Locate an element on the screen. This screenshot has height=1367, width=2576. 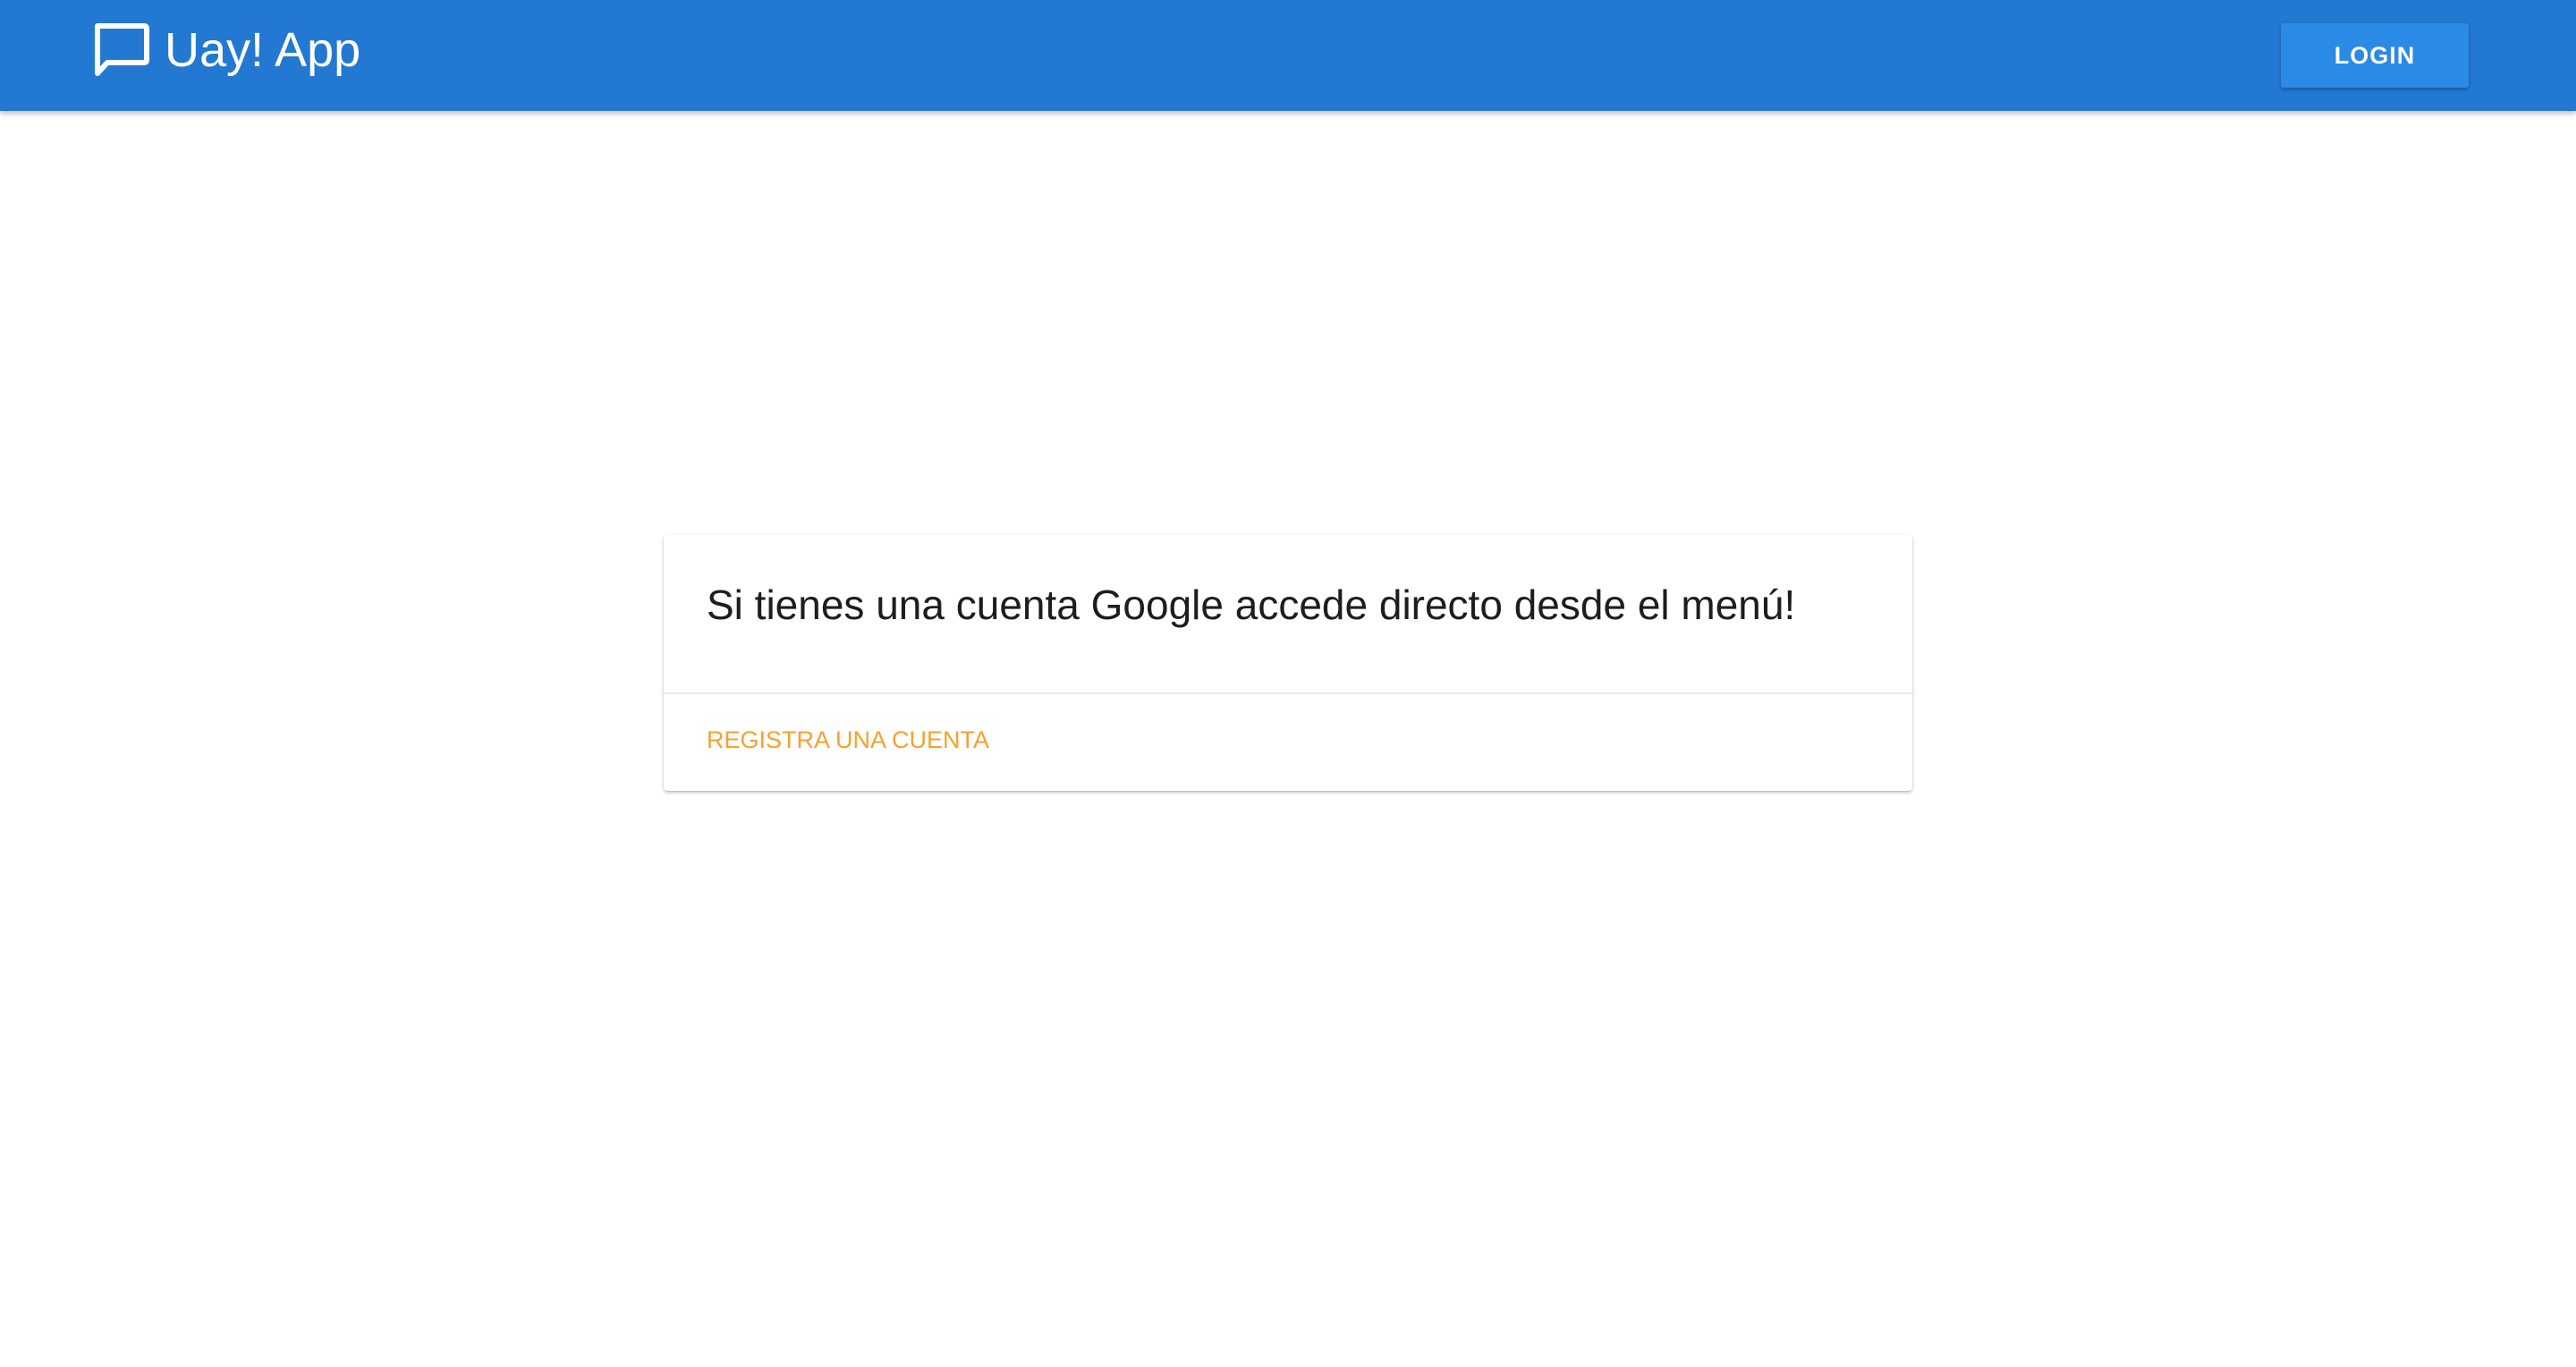
chat-bubble-icon is located at coordinates (120, 50).